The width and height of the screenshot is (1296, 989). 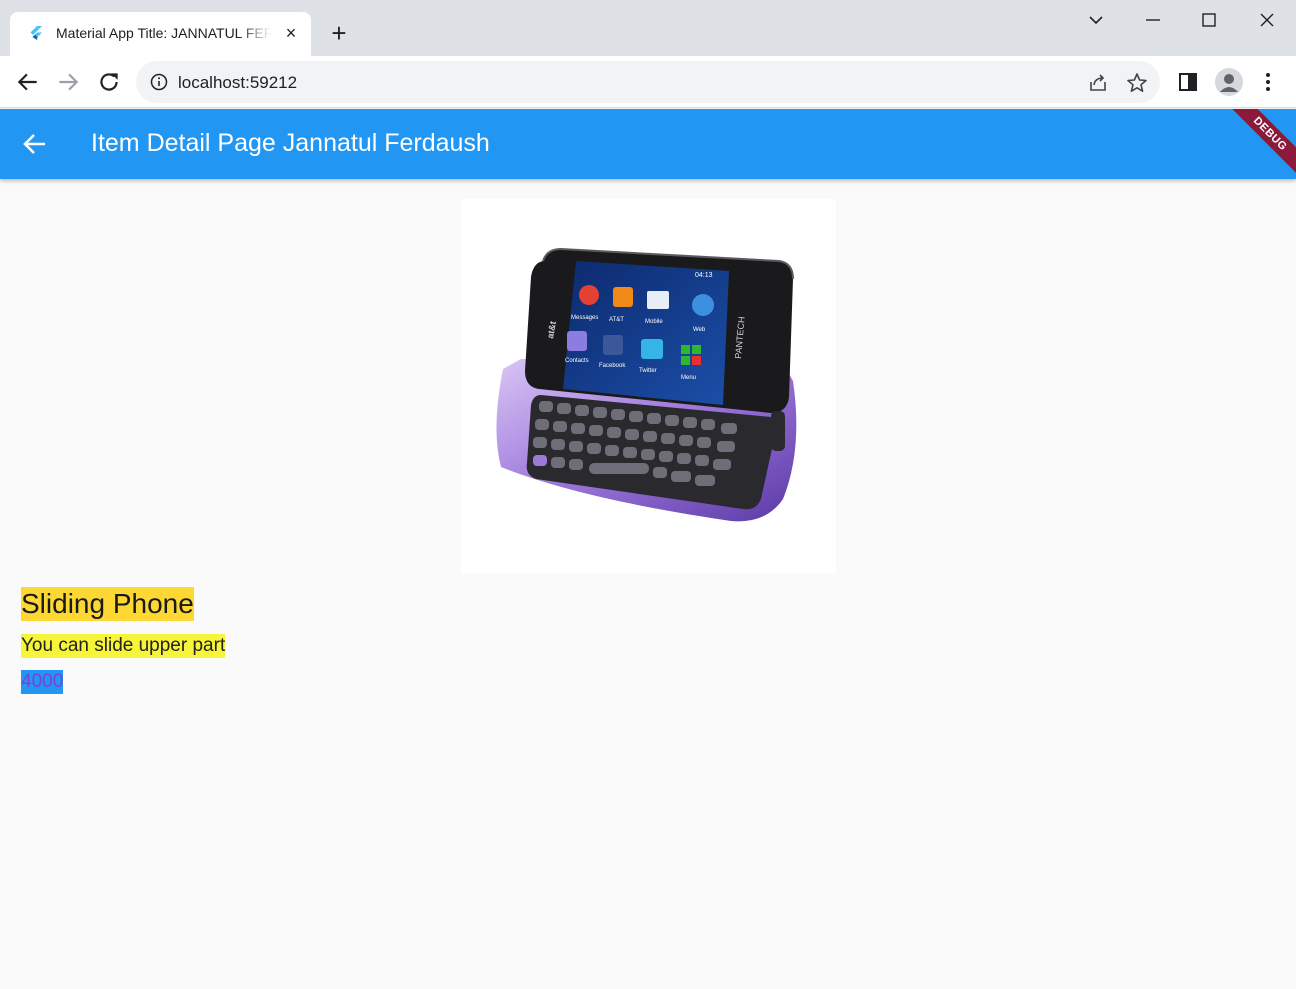 What do you see at coordinates (1258, 144) in the screenshot?
I see `debug-banner: DEBUG` at bounding box center [1258, 144].